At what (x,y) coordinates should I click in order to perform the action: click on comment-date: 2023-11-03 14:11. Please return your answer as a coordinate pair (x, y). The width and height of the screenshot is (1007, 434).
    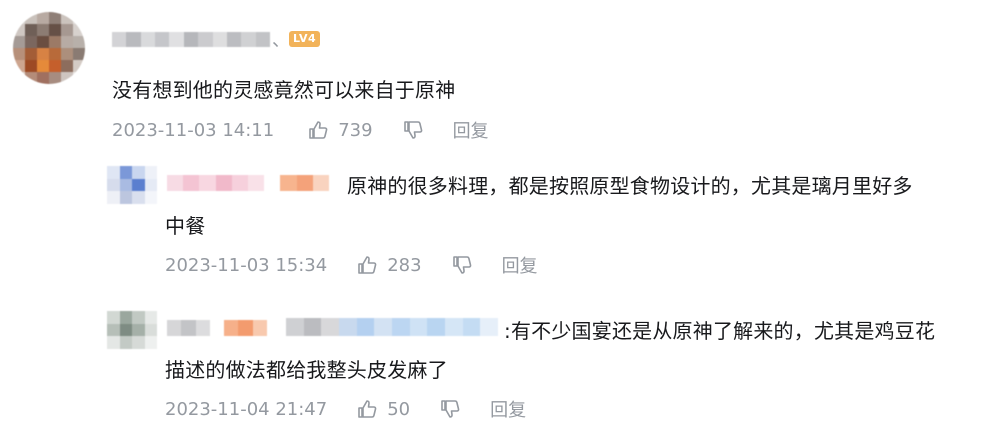
    Looking at the image, I should click on (193, 130).